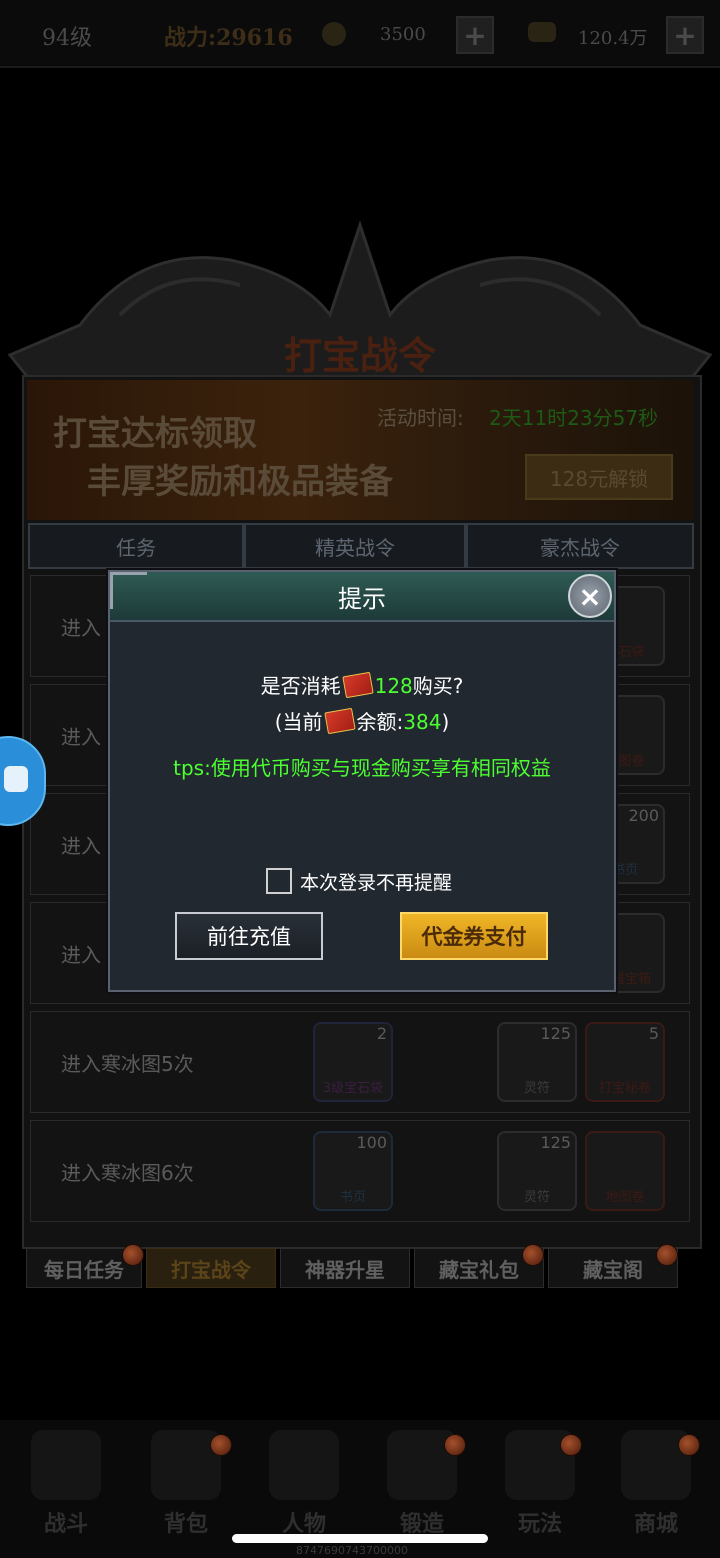  I want to click on banner-line-1: 打宝达标领取, so click(155, 434).